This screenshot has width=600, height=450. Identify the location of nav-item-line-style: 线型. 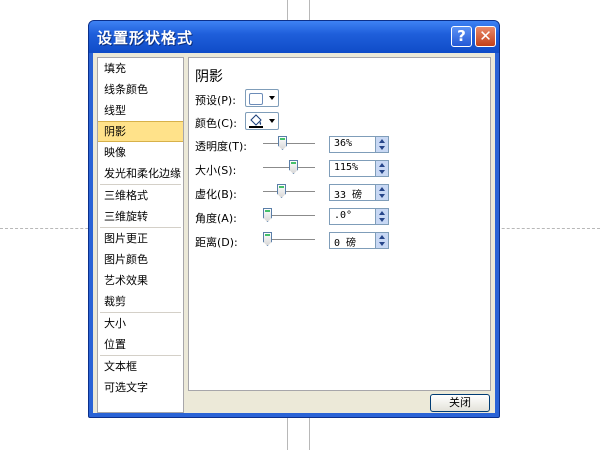
(140, 110).